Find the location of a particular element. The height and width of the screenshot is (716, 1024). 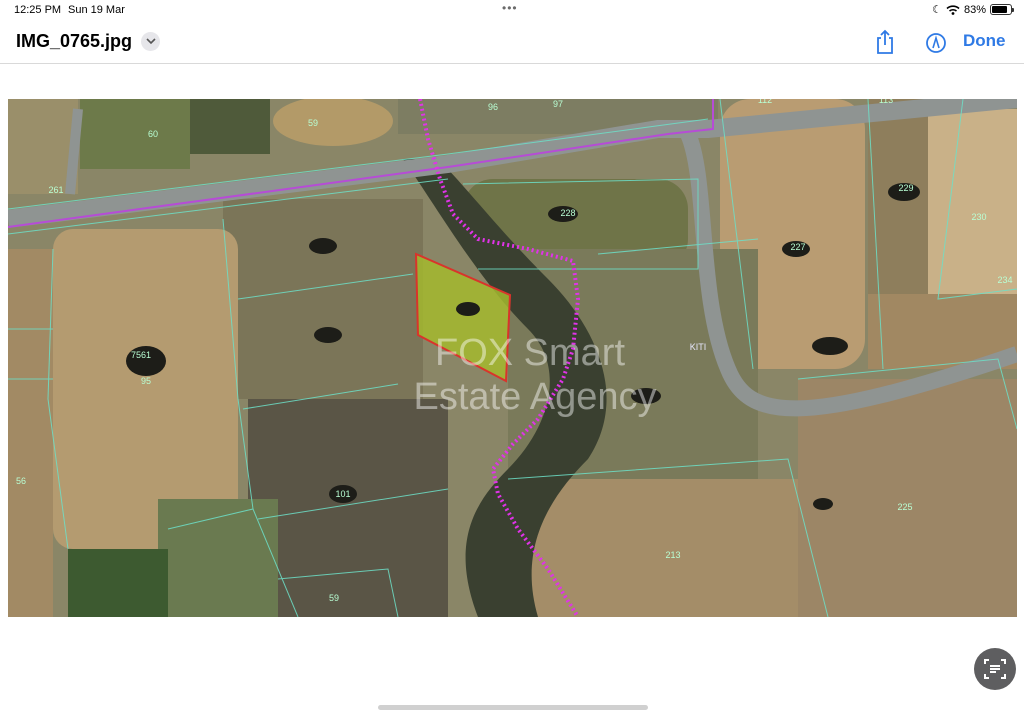

parcel-label: 113 is located at coordinates (886, 102).